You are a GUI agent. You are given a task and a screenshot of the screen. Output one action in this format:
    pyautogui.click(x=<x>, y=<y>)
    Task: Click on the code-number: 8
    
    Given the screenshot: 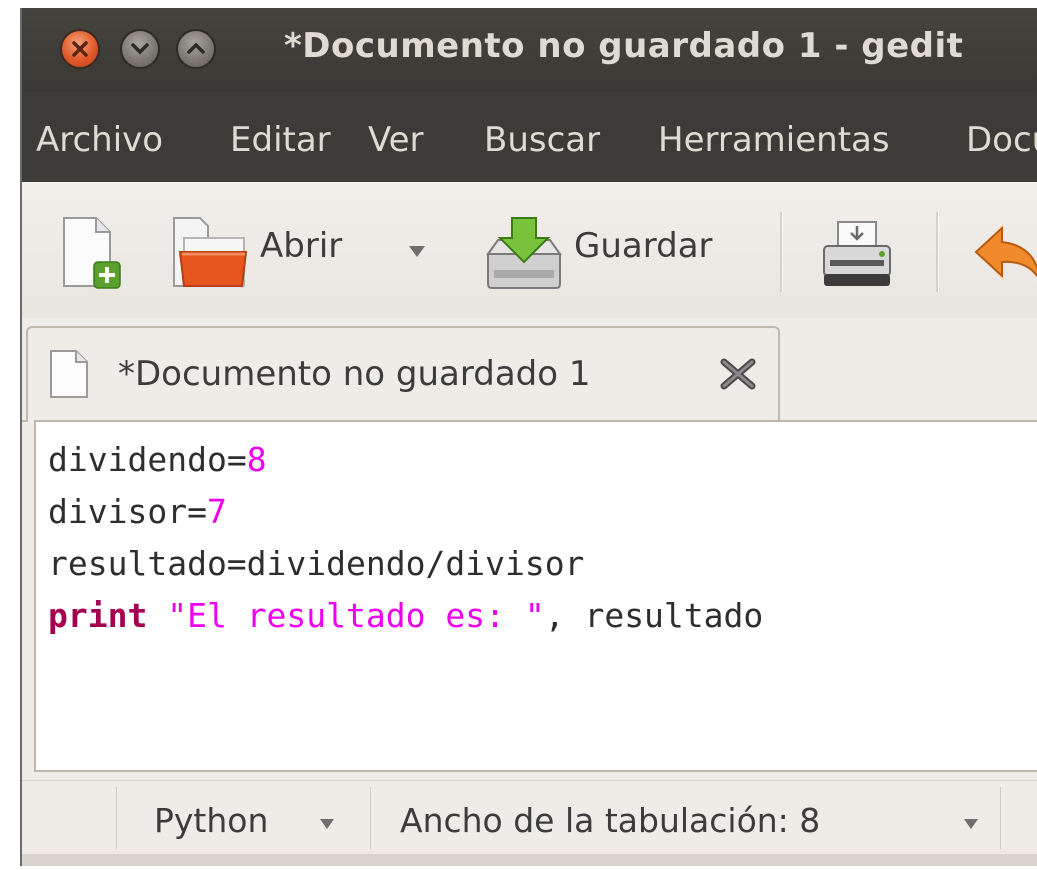 What is the action you would take?
    pyautogui.click(x=256, y=459)
    